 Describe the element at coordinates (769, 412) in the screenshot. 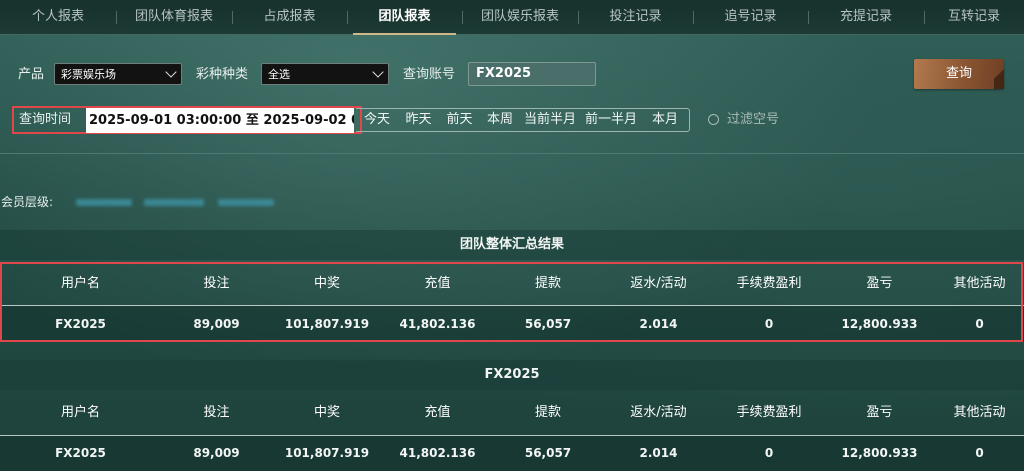

I see `column-header: 手续费盈利` at that location.